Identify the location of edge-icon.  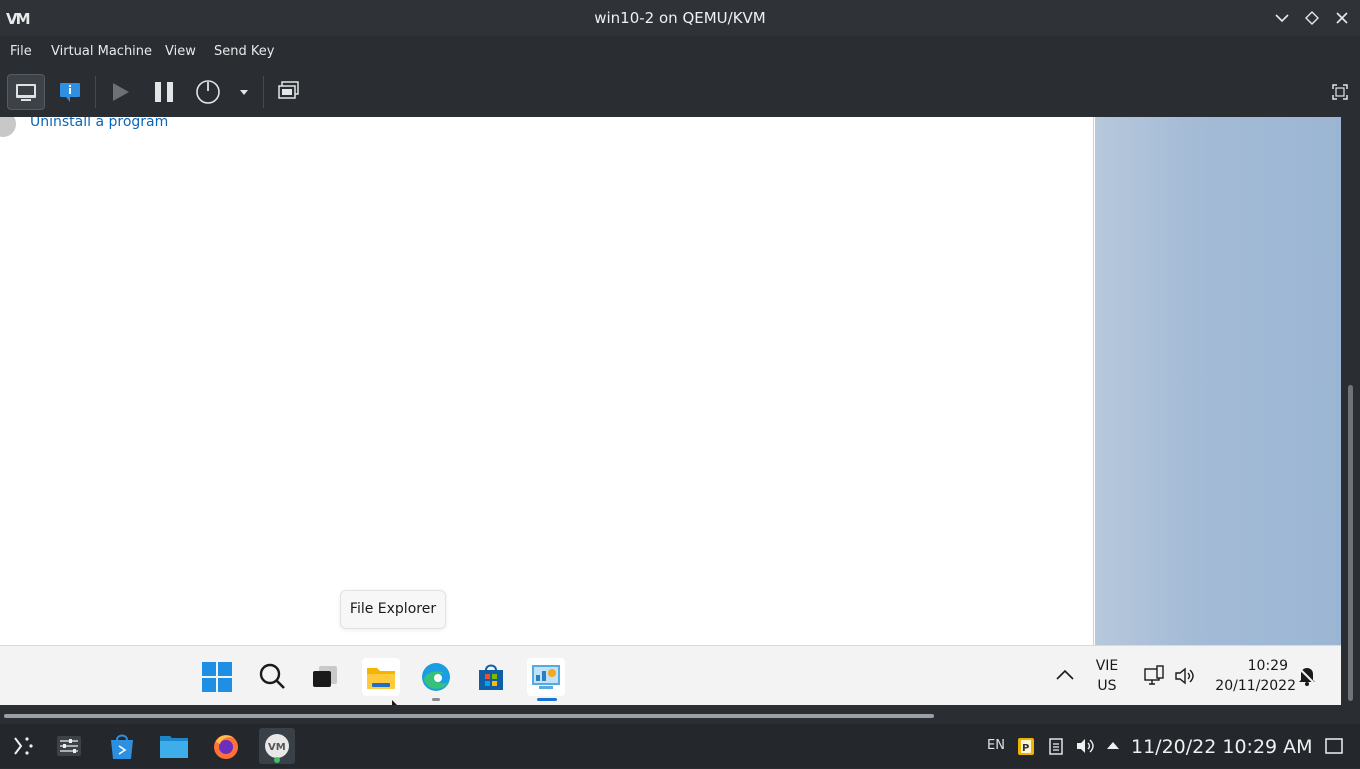
(436, 677).